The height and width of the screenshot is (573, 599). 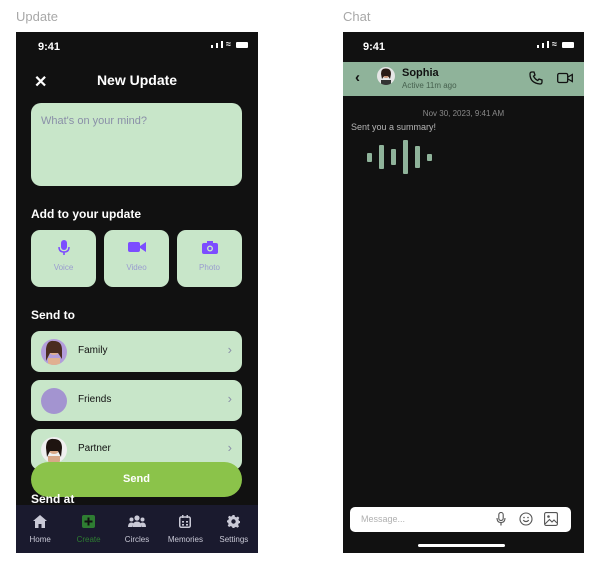 What do you see at coordinates (95, 399) in the screenshot?
I see `contact-name: Friends` at bounding box center [95, 399].